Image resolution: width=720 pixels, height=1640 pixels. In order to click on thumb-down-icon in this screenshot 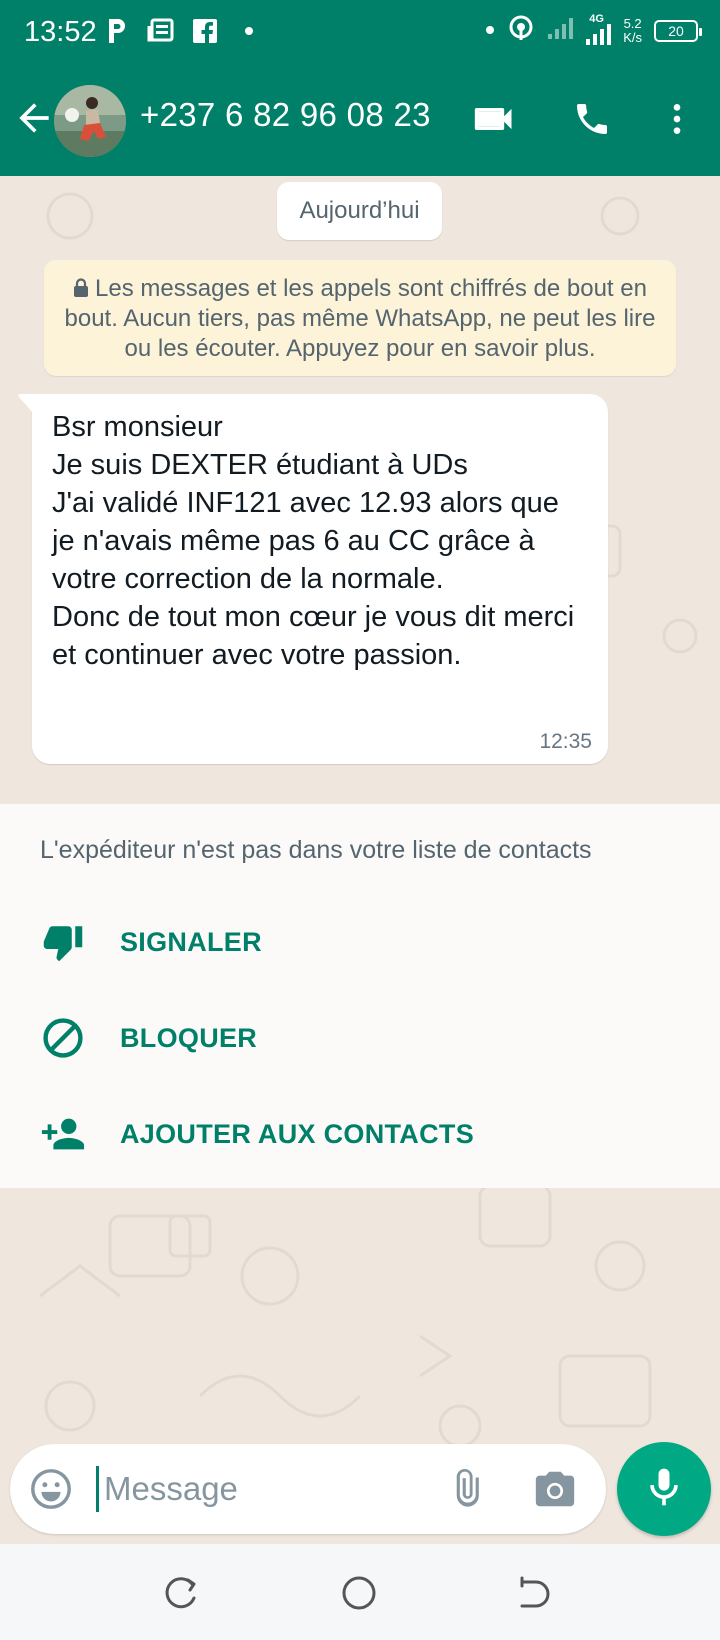, I will do `click(63, 942)`.